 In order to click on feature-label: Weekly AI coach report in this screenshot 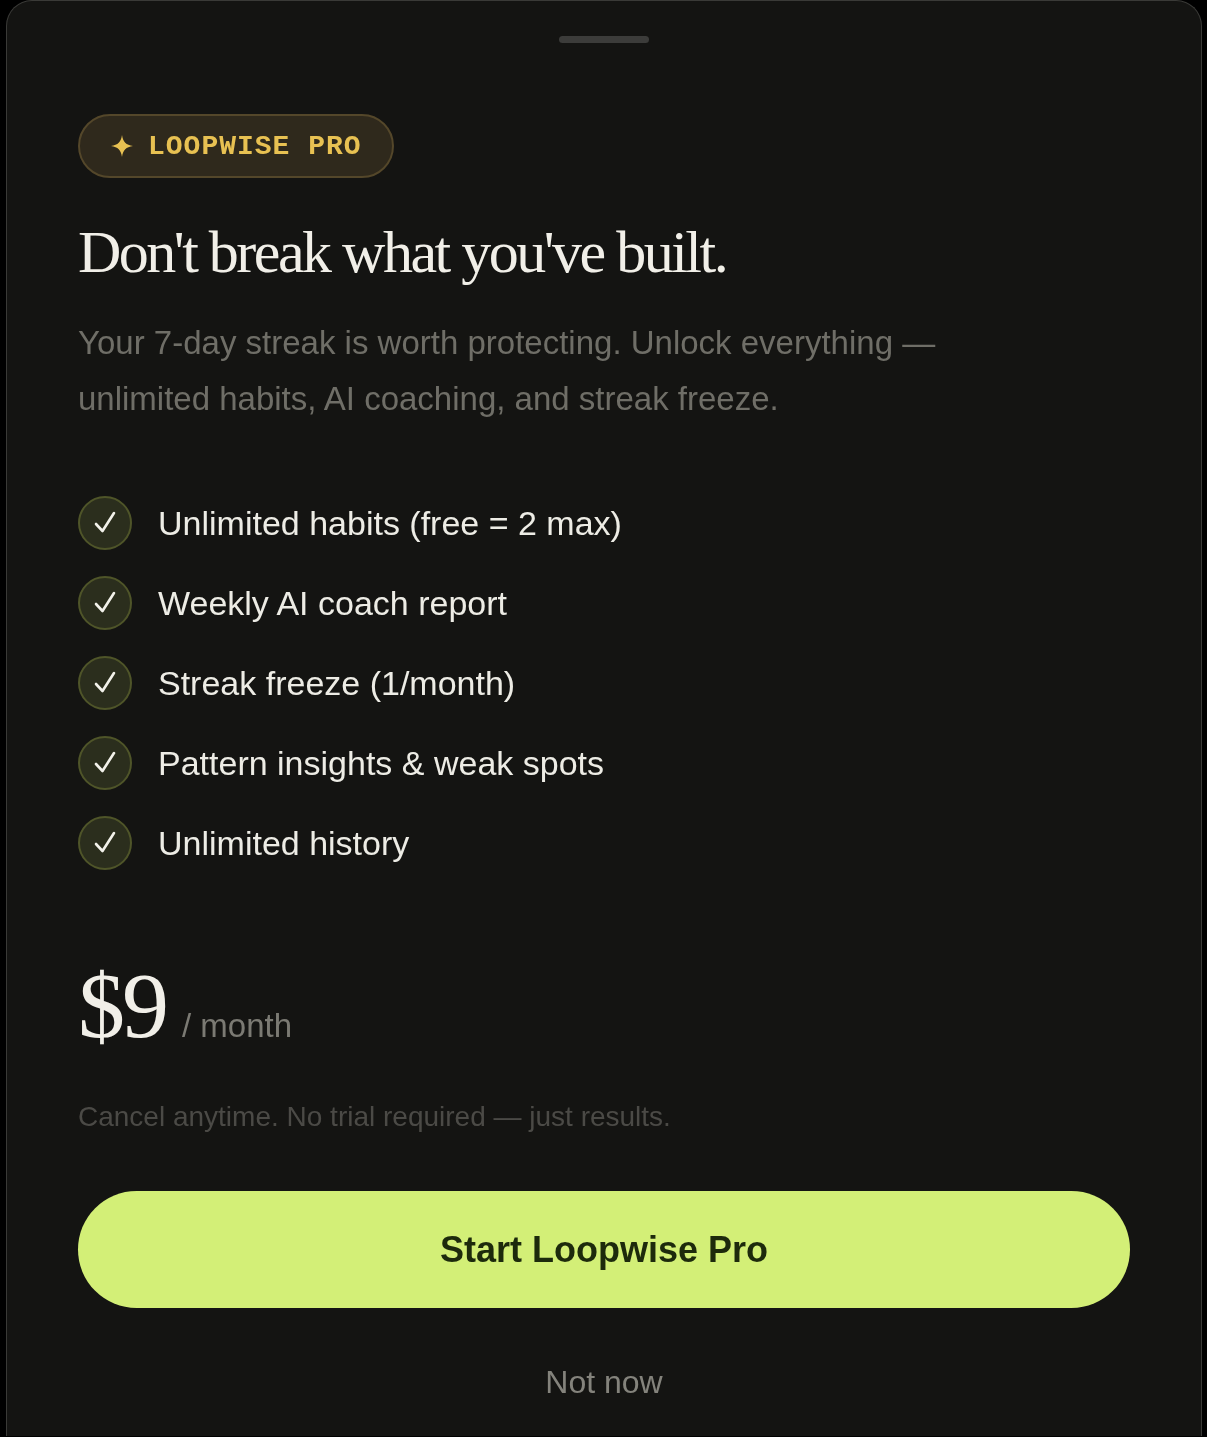, I will do `click(332, 603)`.